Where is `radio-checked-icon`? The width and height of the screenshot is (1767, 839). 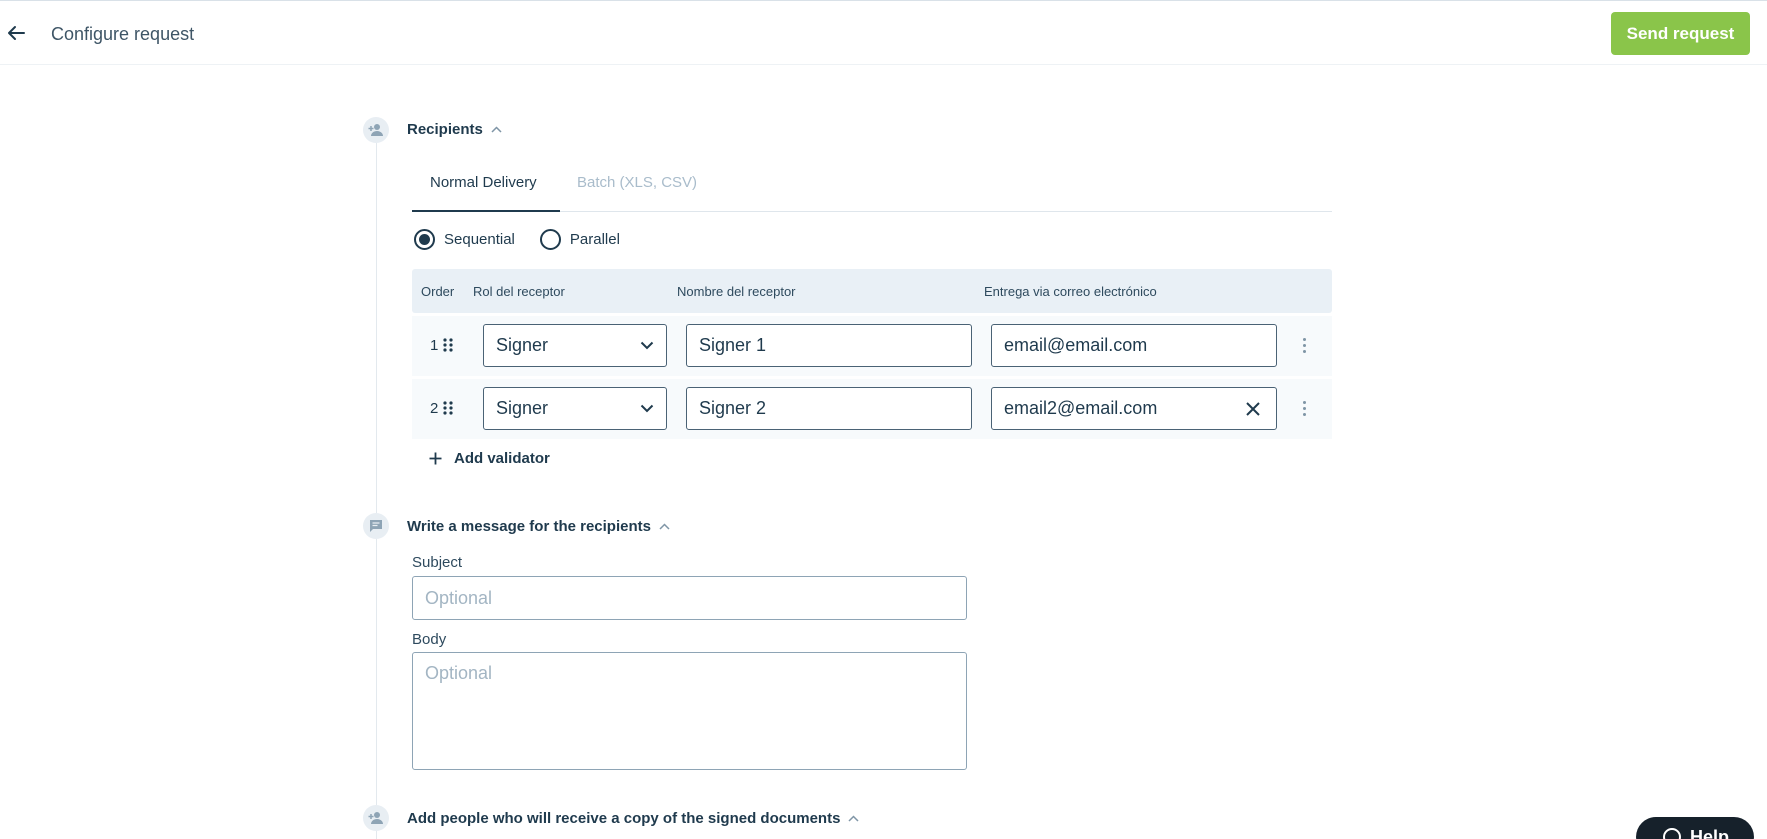
radio-checked-icon is located at coordinates (424, 239).